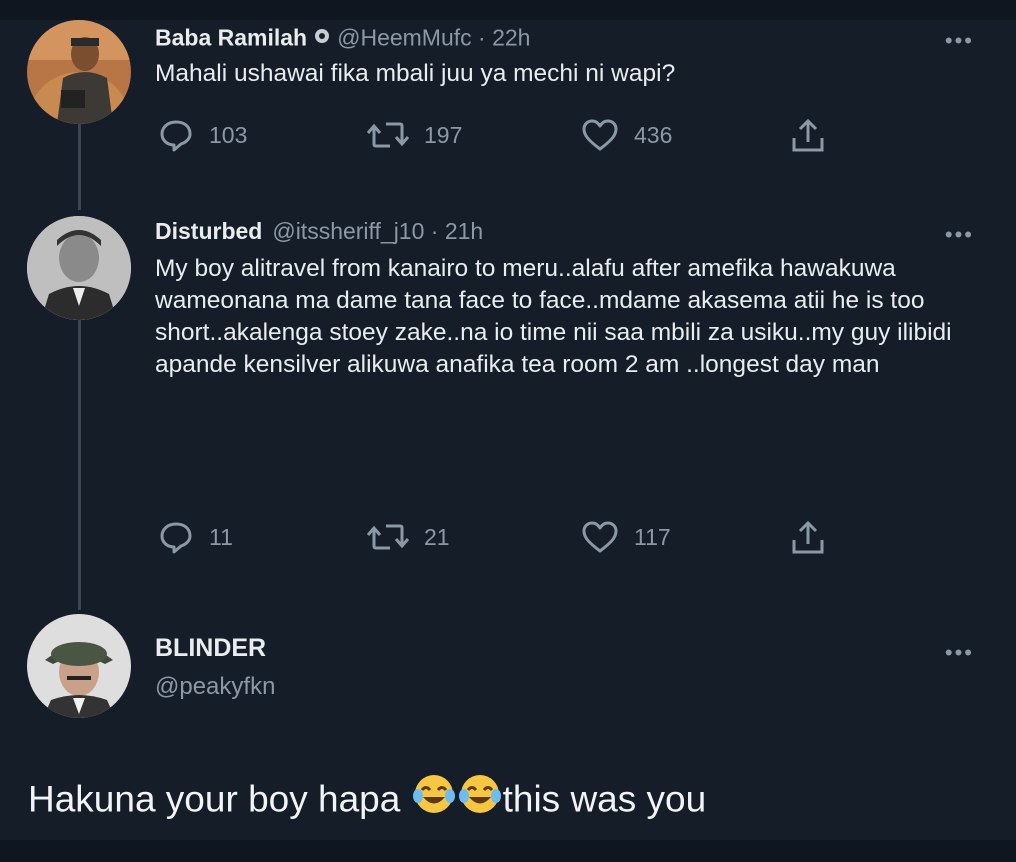 Image resolution: width=1016 pixels, height=862 pixels. Describe the element at coordinates (508, 851) in the screenshot. I see `bottom-edge-strip` at that location.